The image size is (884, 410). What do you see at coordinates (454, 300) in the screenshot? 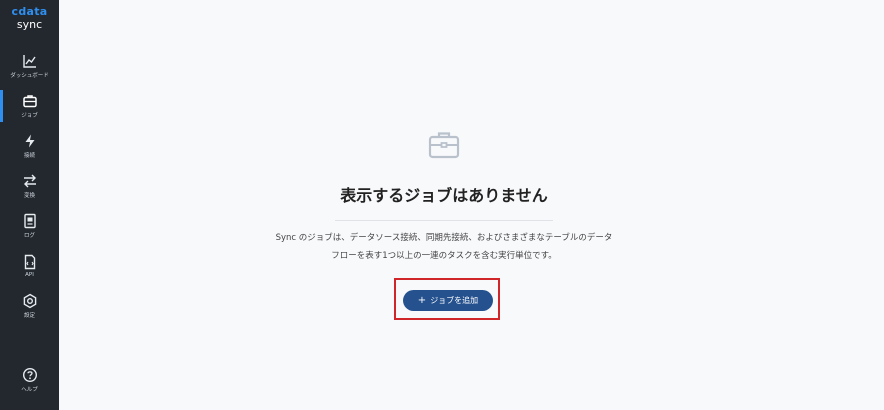
I see `add-job-button-label: ジョブを追加` at bounding box center [454, 300].